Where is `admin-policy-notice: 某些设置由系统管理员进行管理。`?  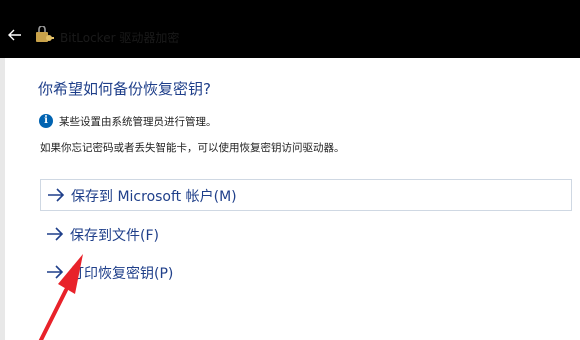 admin-policy-notice: 某些设置由系统管理员进行管理。 is located at coordinates (138, 122).